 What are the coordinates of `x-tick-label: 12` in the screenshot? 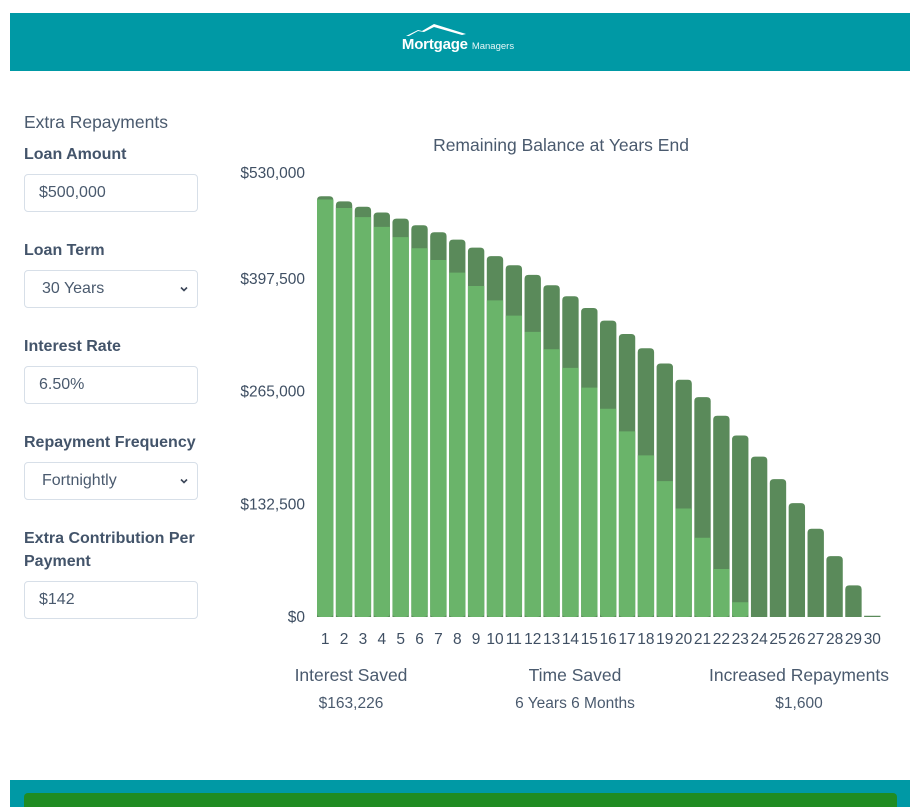 It's located at (532, 639).